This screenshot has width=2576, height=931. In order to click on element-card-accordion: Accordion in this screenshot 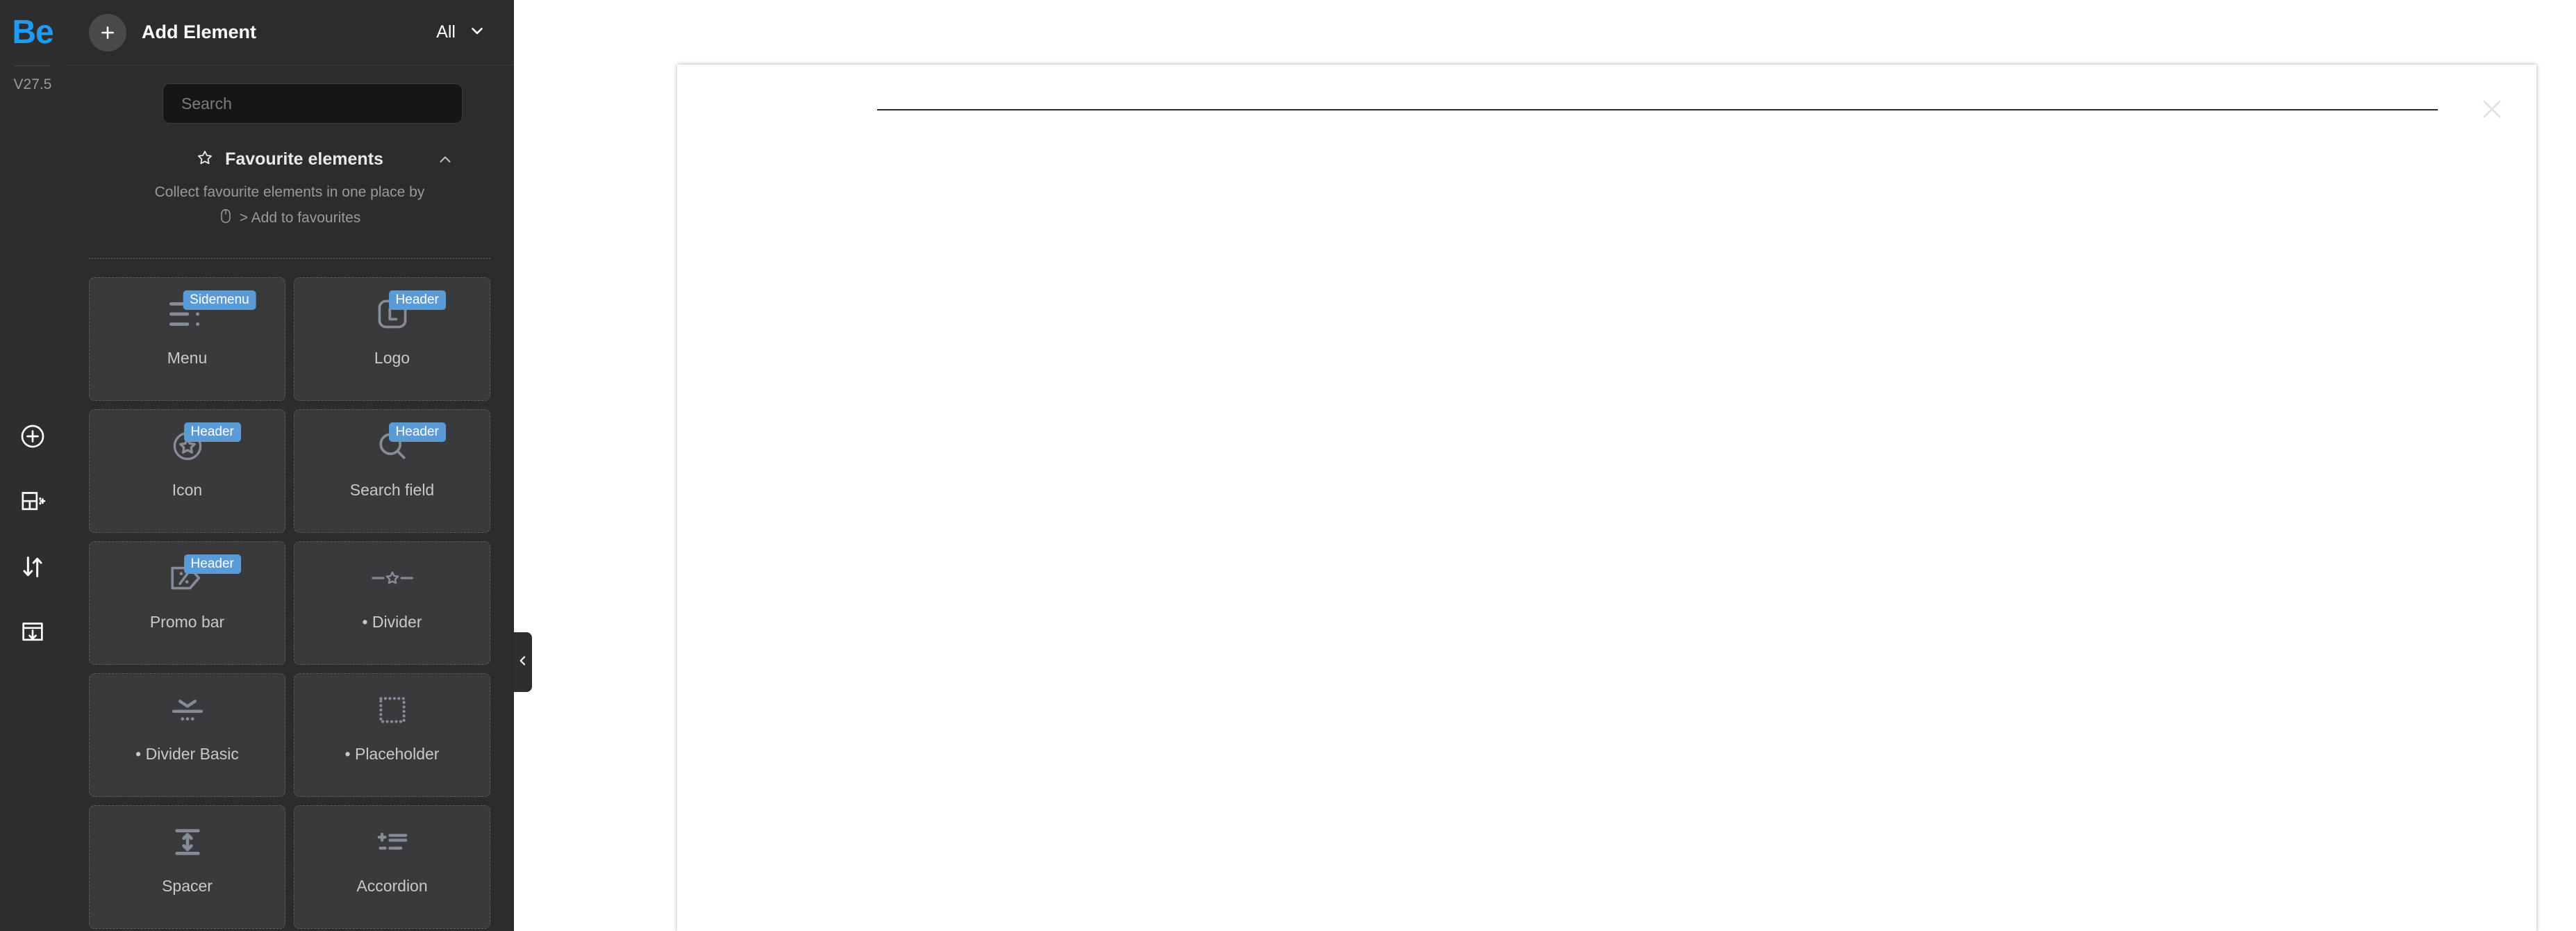, I will do `click(392, 867)`.